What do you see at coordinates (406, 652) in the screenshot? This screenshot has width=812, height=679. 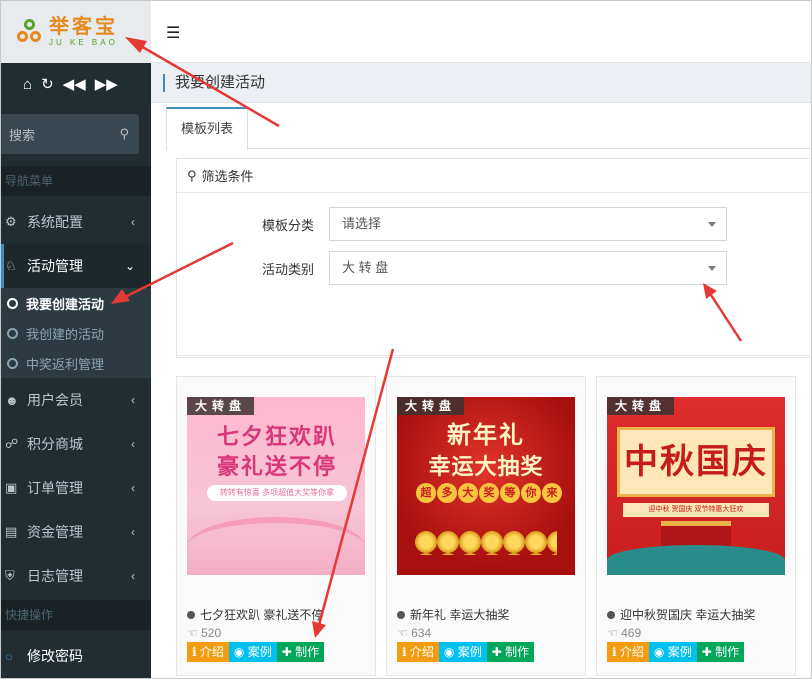 I see `info-icon: ℹ` at bounding box center [406, 652].